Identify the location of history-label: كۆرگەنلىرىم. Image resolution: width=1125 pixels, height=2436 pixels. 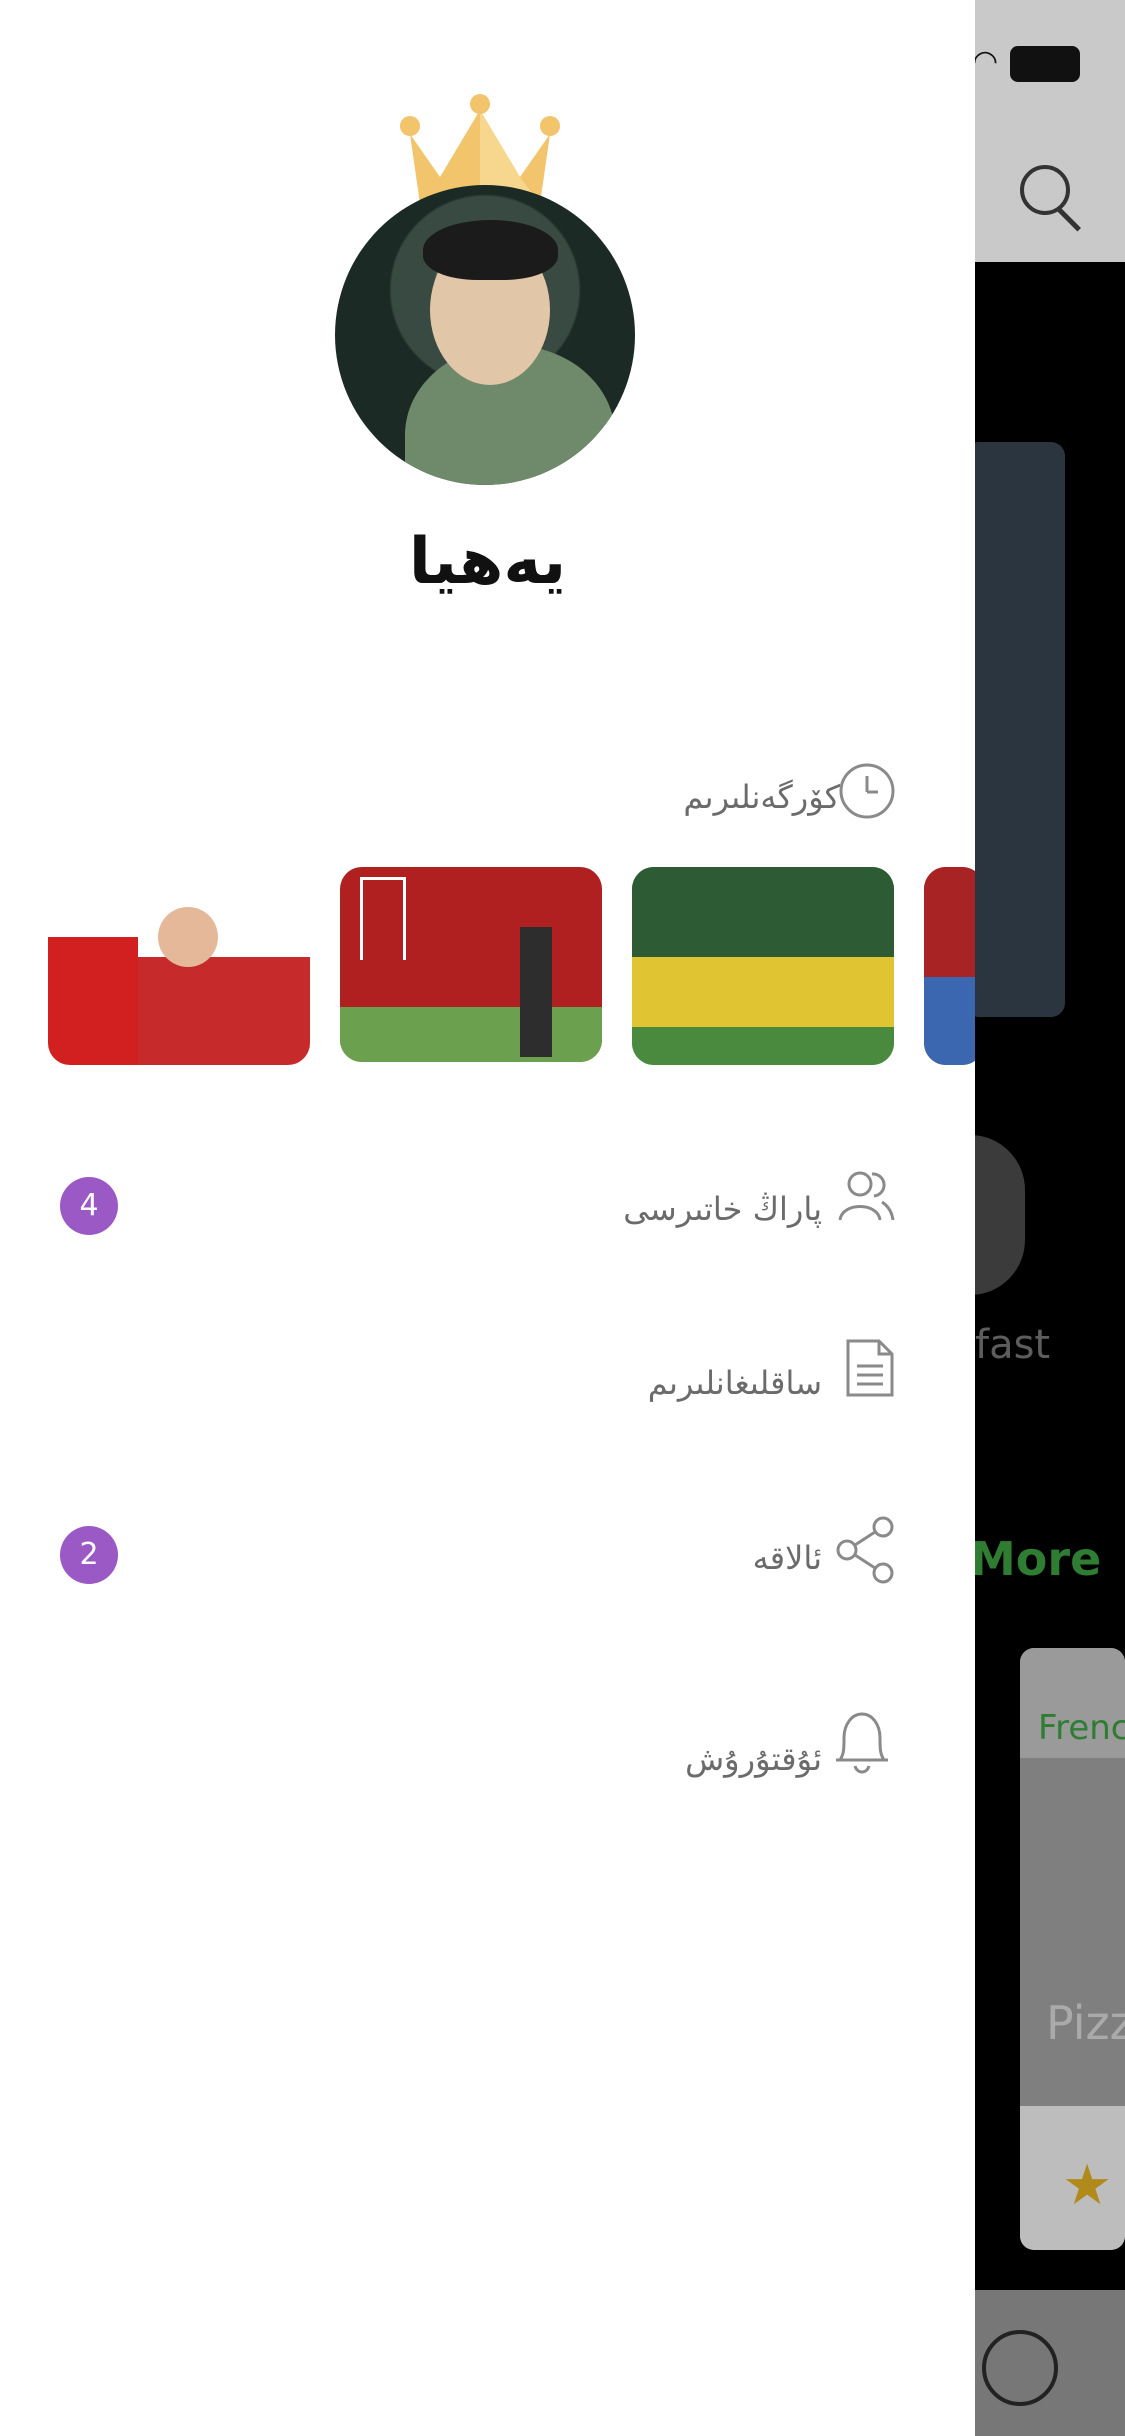
(761, 797).